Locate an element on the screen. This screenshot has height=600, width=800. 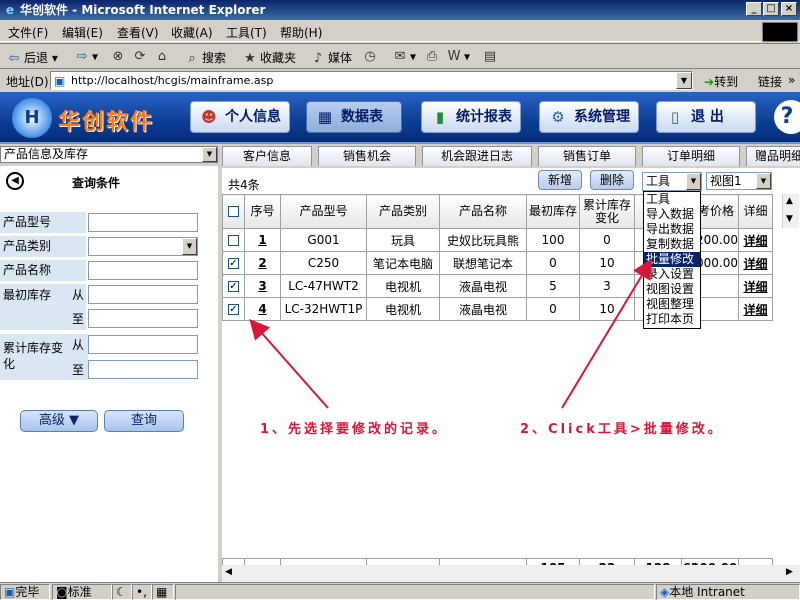
stock-change-from-input is located at coordinates (143, 344).